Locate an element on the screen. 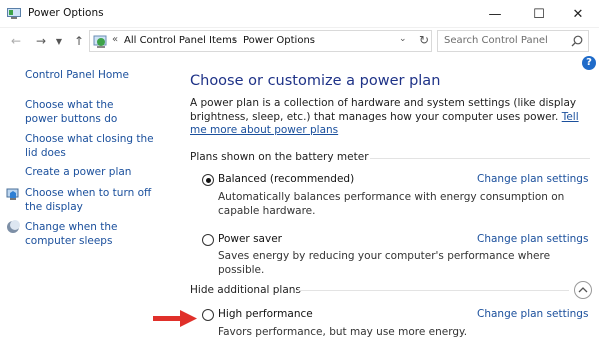  plan-name-balanced: Balanced (recommended) is located at coordinates (286, 179).